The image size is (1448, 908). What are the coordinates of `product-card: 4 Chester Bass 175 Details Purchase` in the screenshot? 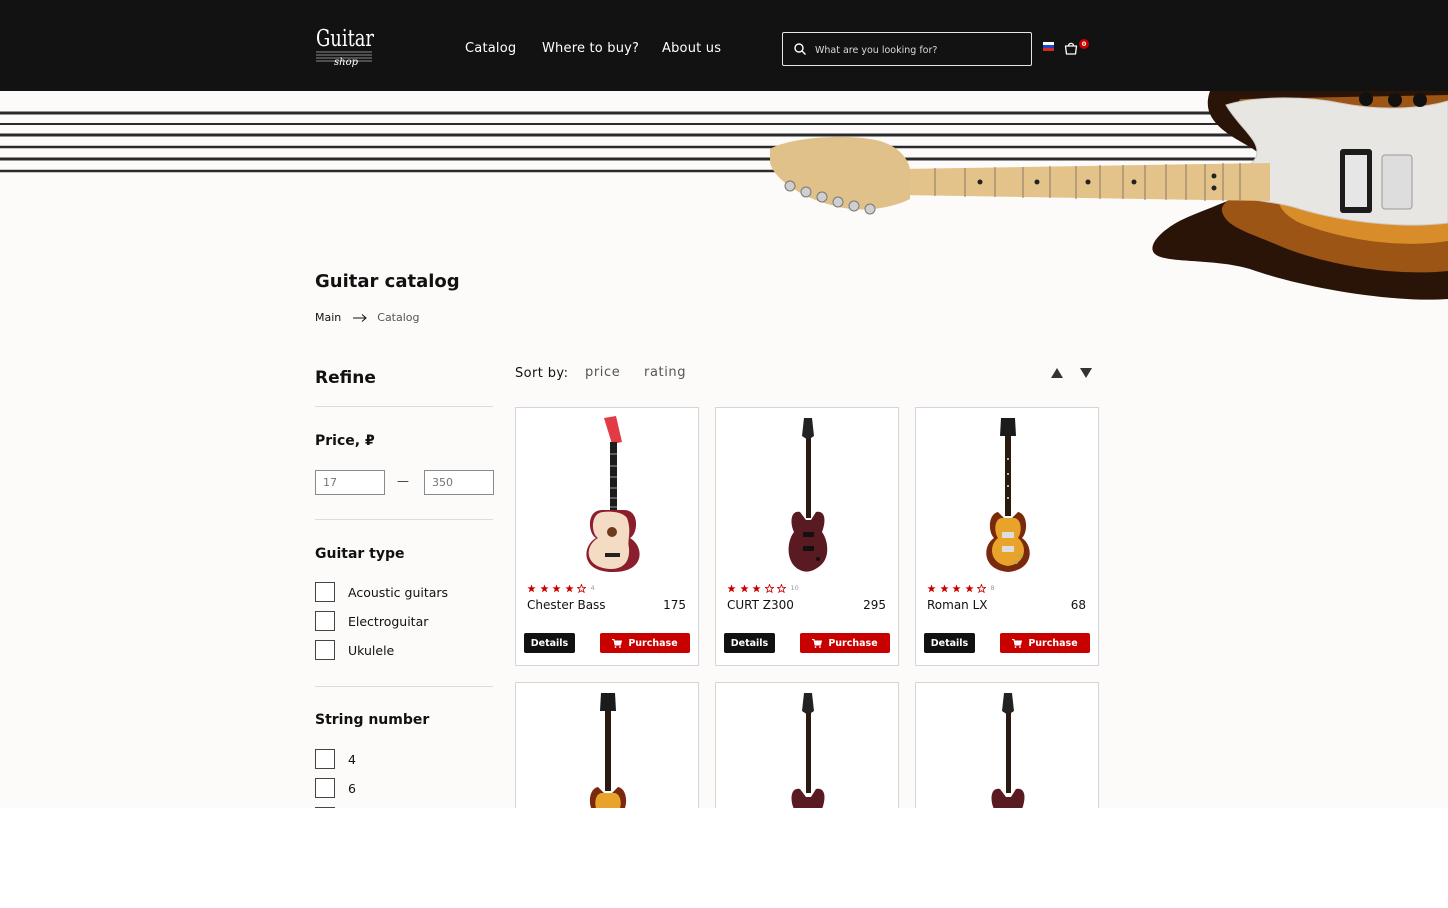 It's located at (607, 536).